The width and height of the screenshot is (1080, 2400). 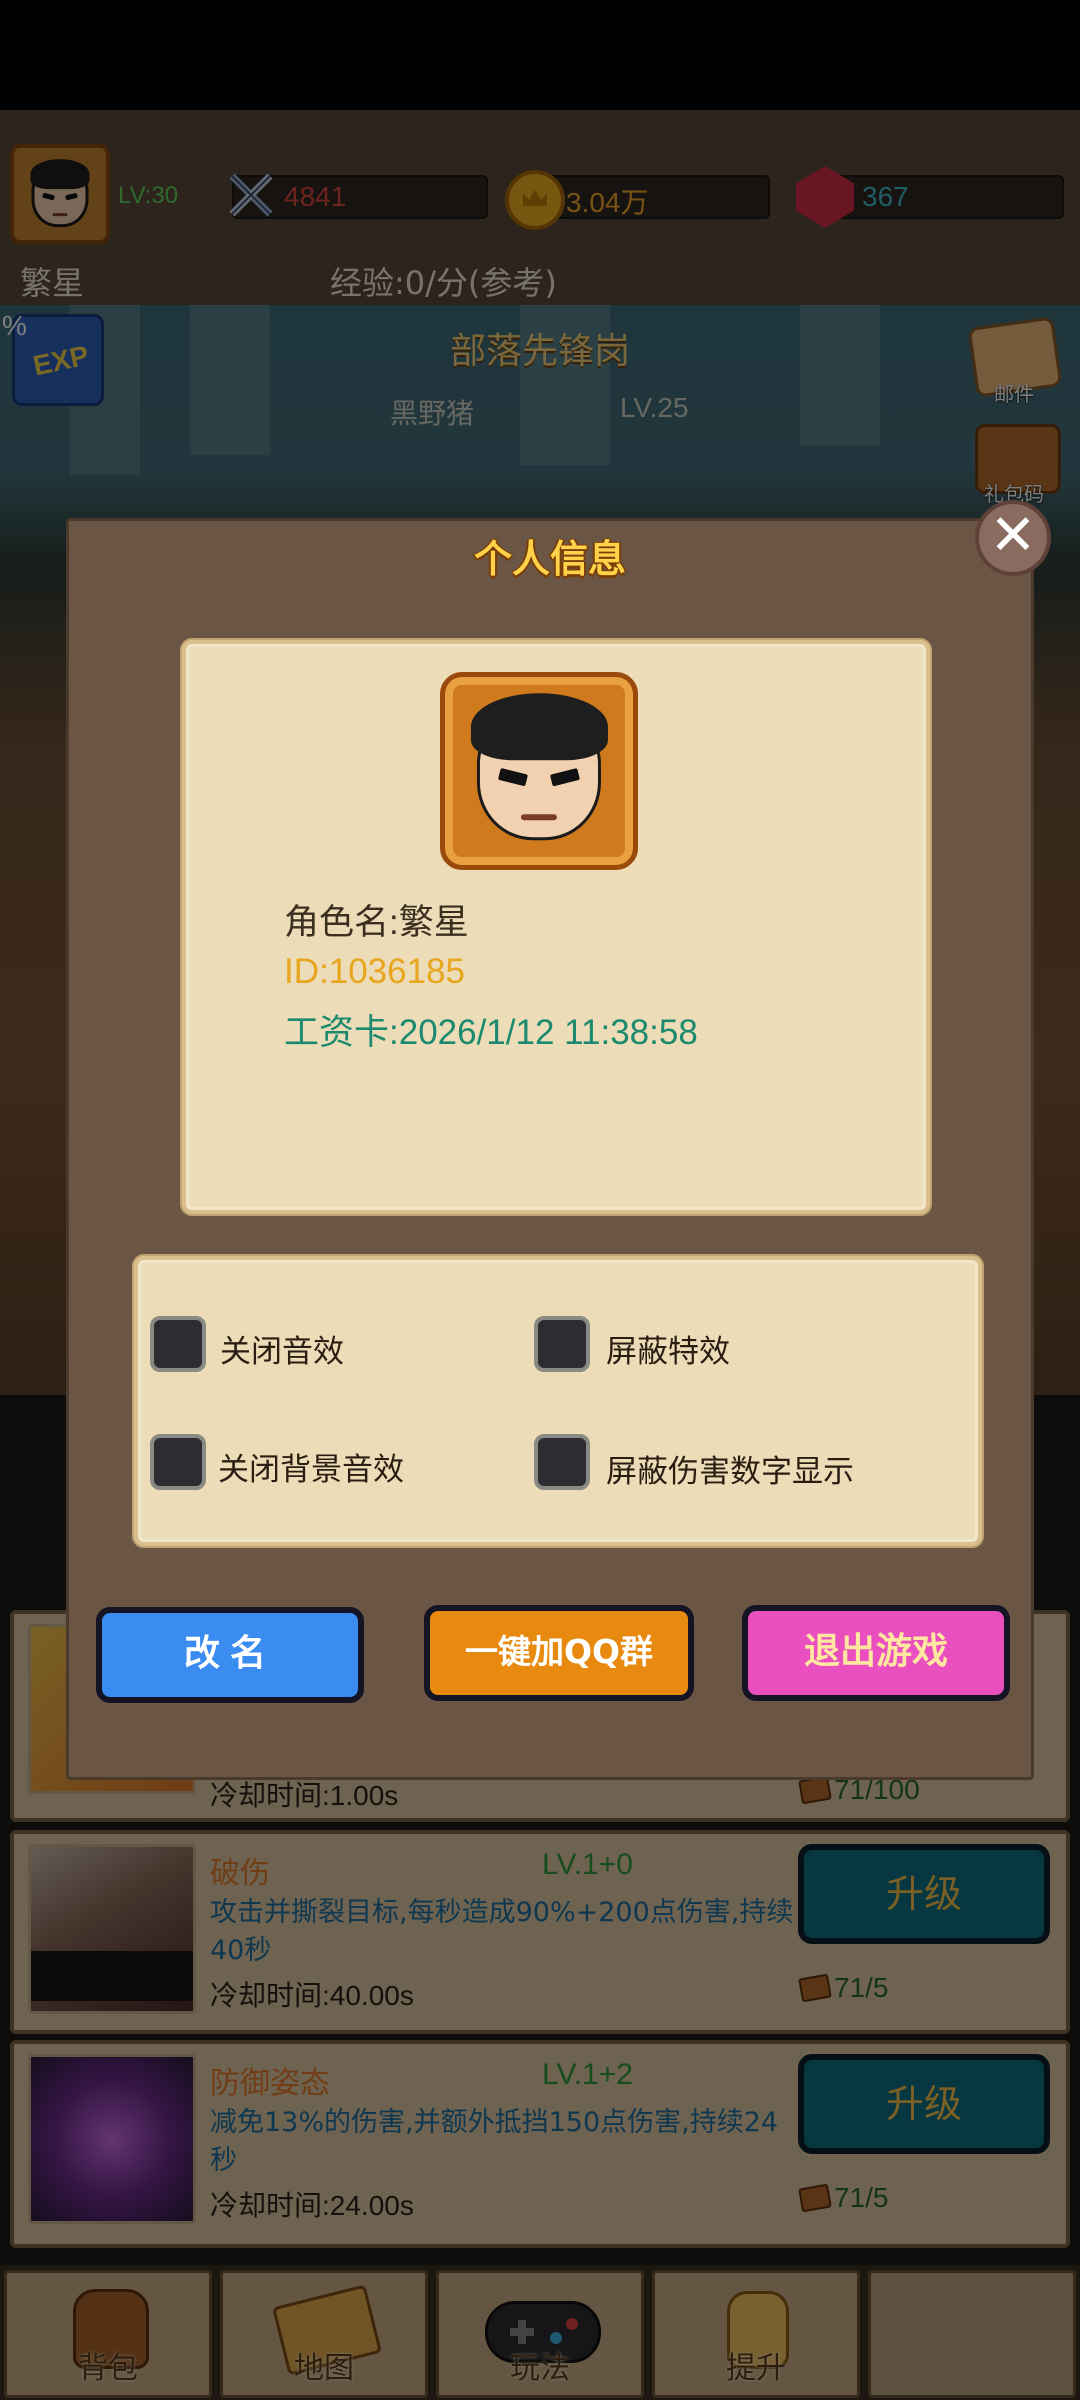 What do you see at coordinates (178, 1462) in the screenshot?
I see `mute-bgm-checkbox` at bounding box center [178, 1462].